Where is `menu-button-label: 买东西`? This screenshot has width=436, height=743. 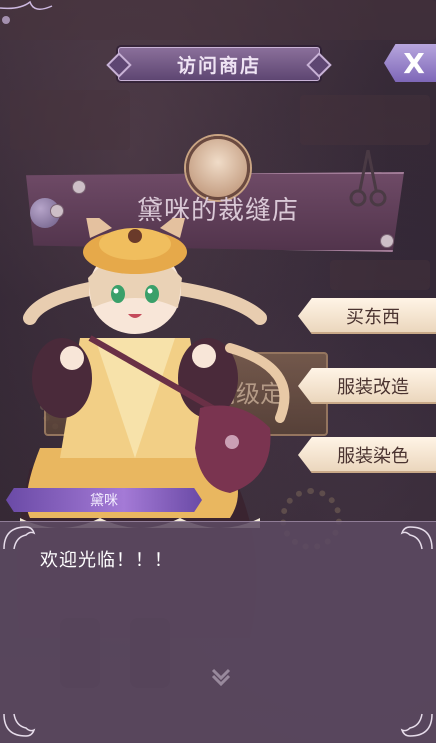 menu-button-label: 买东西 is located at coordinates (373, 317).